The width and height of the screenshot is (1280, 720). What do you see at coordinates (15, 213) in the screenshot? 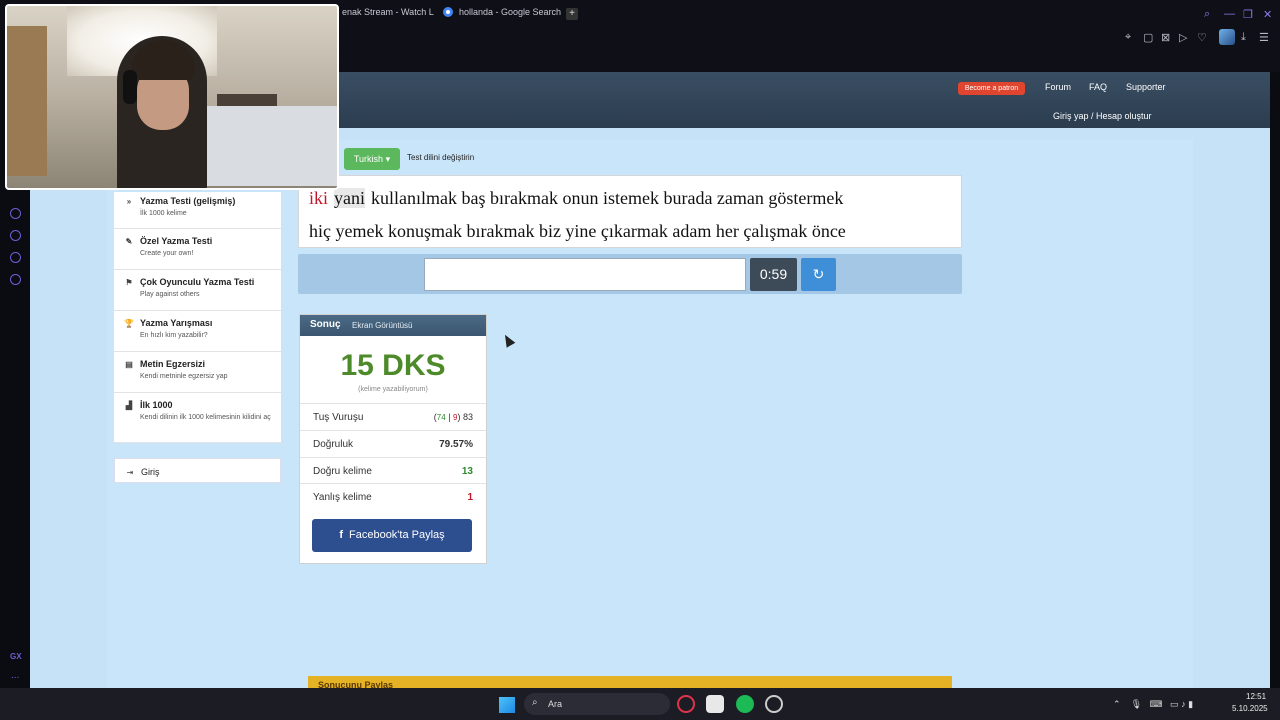
I see `player-icon` at bounding box center [15, 213].